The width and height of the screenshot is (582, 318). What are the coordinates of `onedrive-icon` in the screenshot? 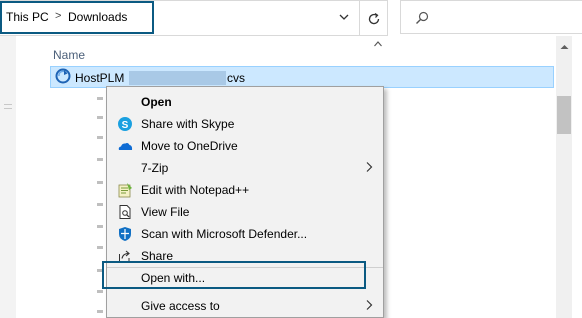 It's located at (125, 146).